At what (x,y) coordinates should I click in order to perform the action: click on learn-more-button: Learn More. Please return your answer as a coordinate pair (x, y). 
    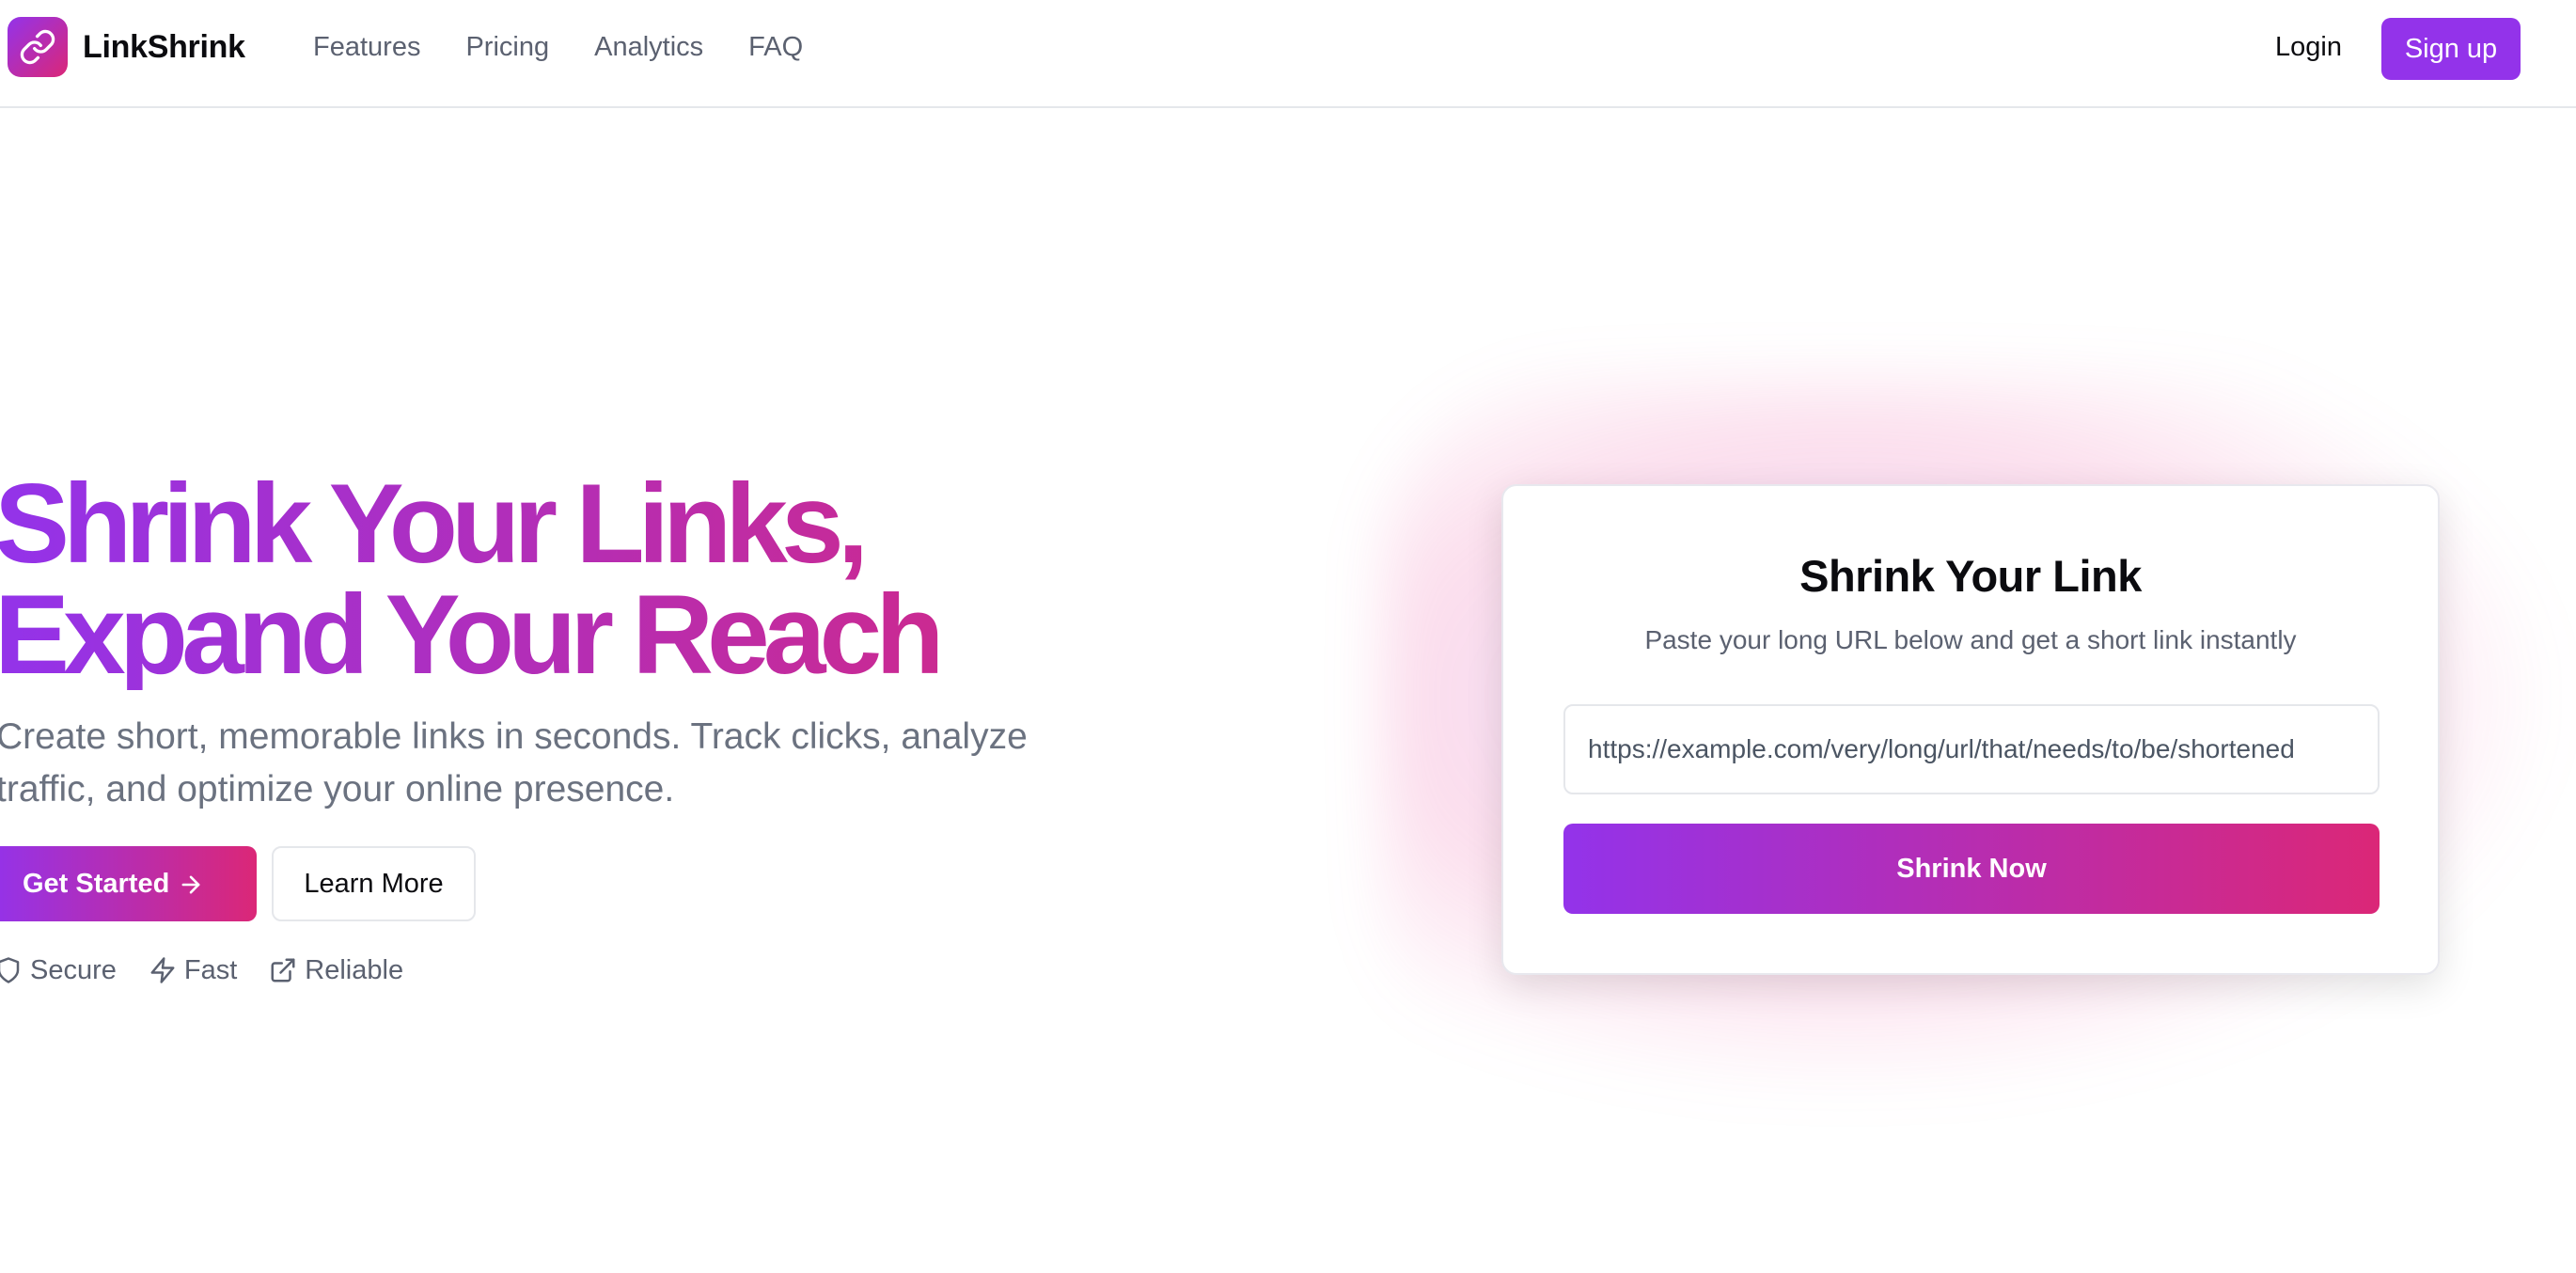
    Looking at the image, I should click on (374, 884).